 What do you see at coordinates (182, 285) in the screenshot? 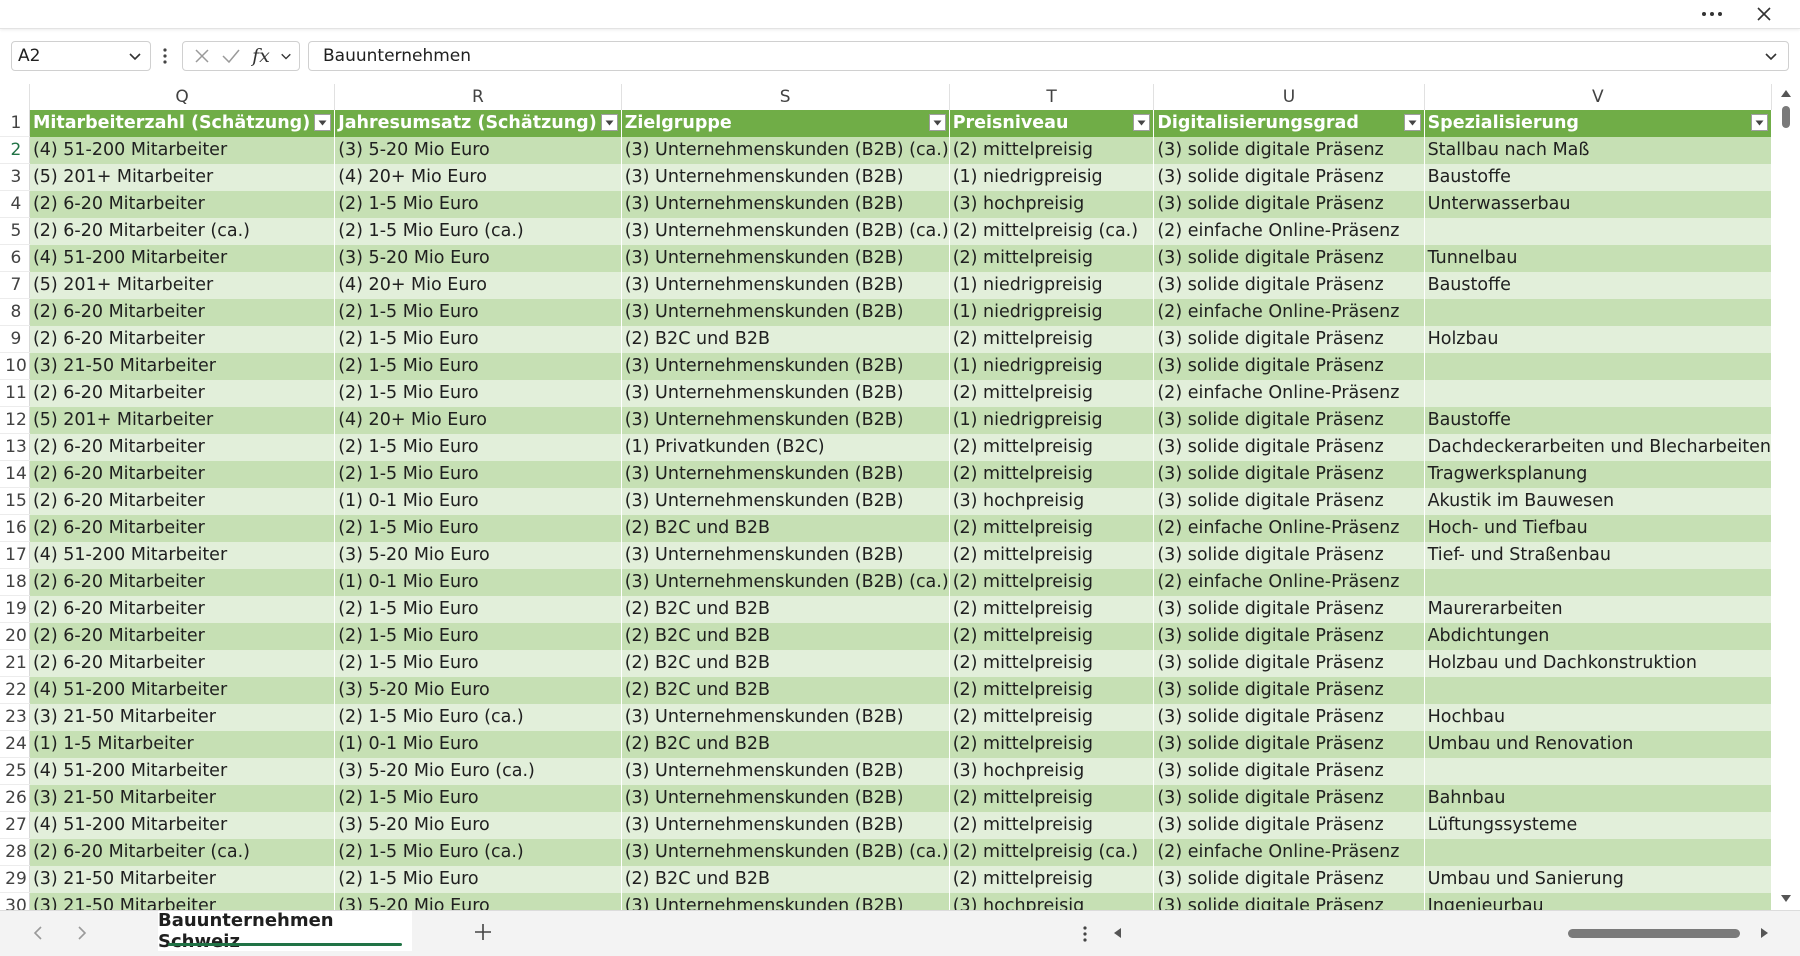
I see `cell: (5) 201+ Mitarbeiter` at bounding box center [182, 285].